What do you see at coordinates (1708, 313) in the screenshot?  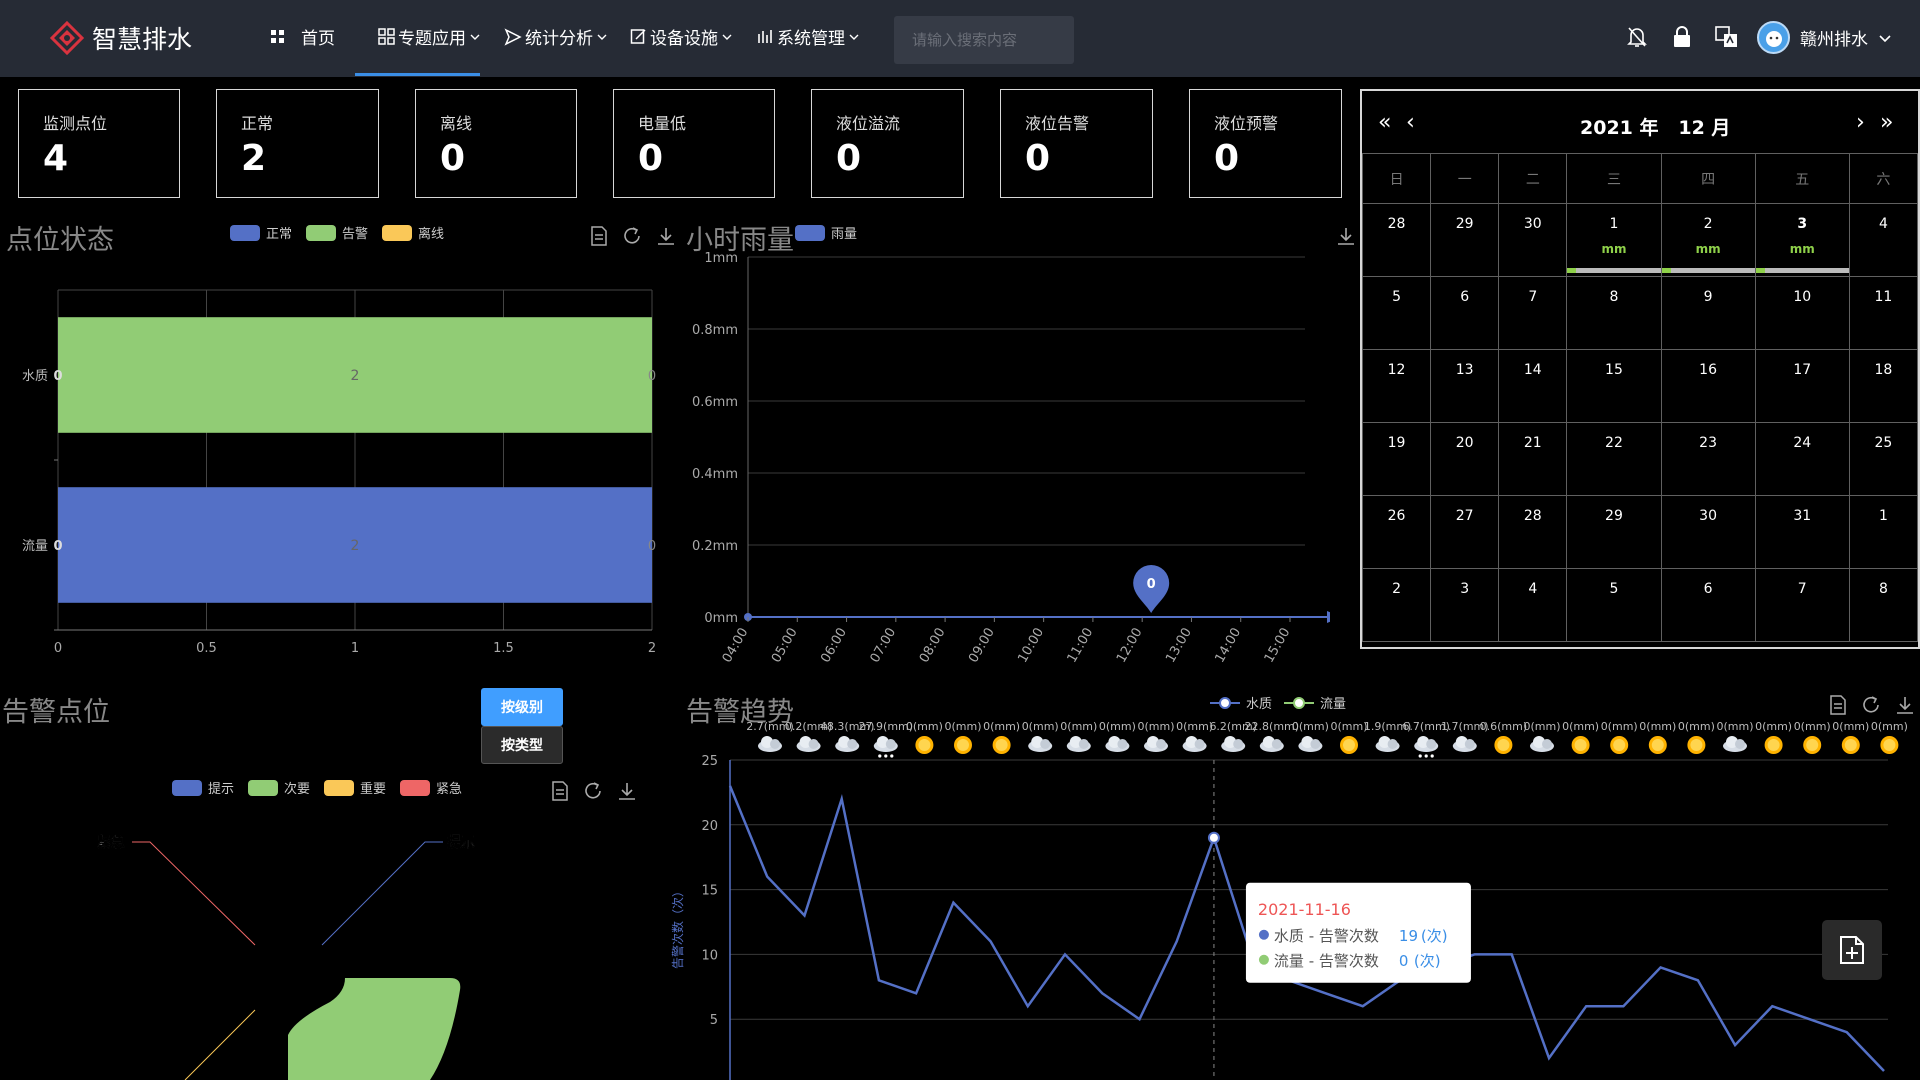 I see `calendar-day-cell: 9` at bounding box center [1708, 313].